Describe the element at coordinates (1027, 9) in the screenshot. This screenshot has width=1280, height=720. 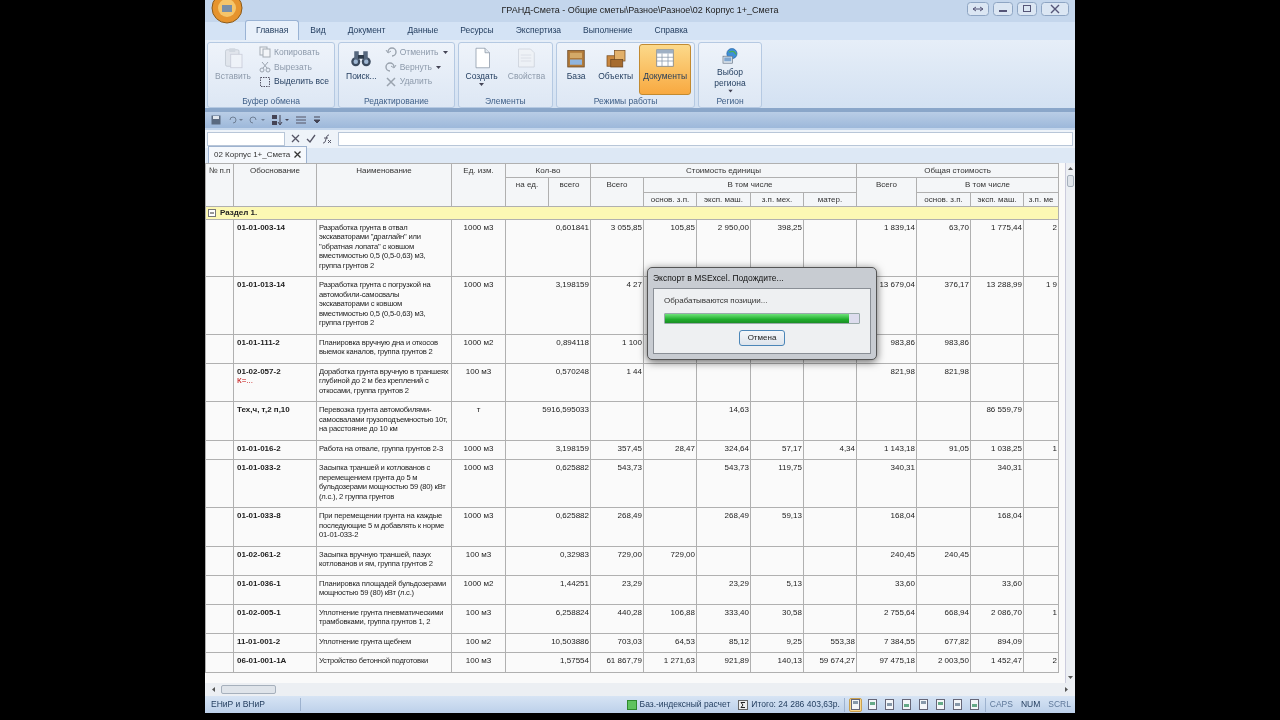
I see `maximize-button` at that location.